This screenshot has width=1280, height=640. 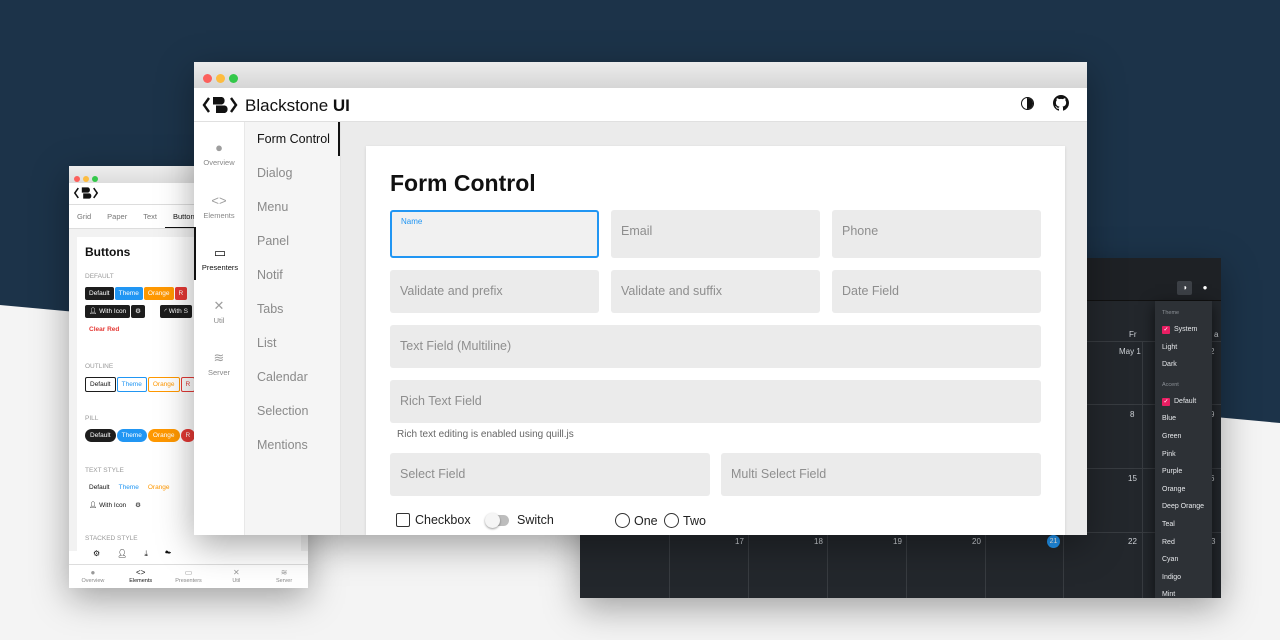 I want to click on nav-item-notif: Notif, so click(x=292, y=275).